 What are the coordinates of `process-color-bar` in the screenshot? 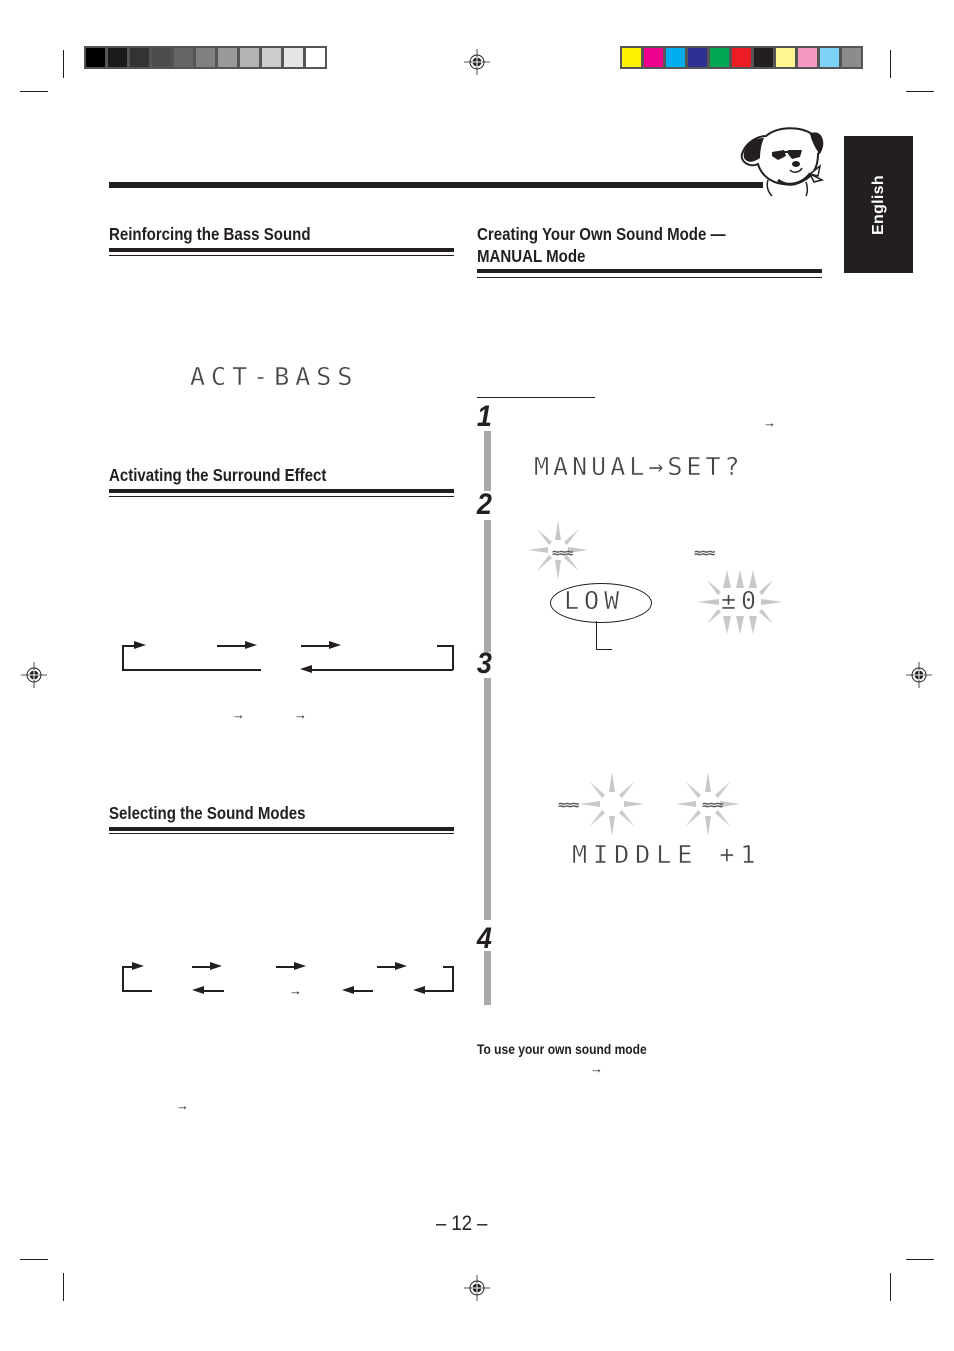 It's located at (741, 57).